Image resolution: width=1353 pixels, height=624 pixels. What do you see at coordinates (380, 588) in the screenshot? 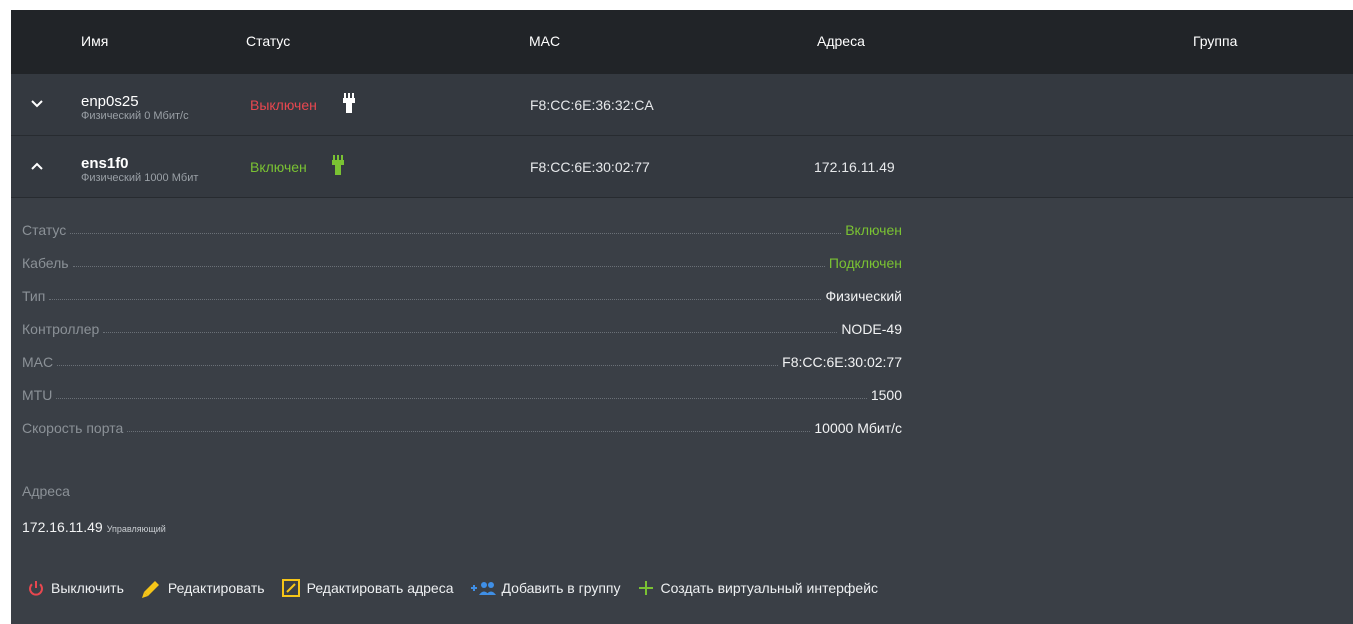
I see `edit-addresses-label: Редактировать адреса` at bounding box center [380, 588].